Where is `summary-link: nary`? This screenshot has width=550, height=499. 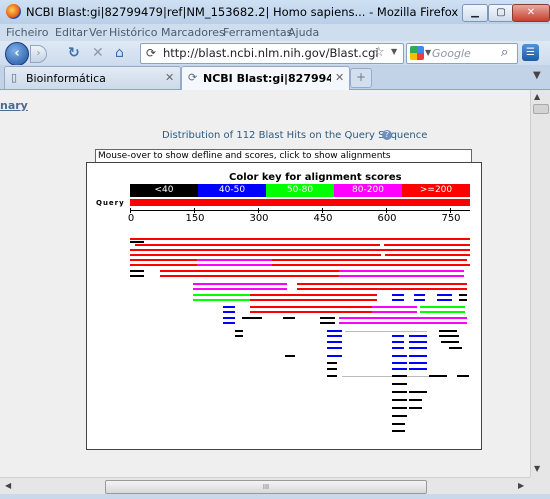
summary-link: nary is located at coordinates (14, 105).